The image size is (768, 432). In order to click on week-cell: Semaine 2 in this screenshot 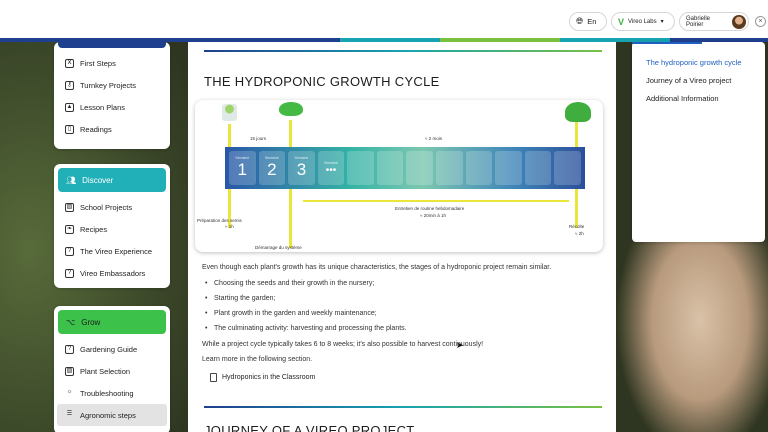, I will do `click(272, 168)`.